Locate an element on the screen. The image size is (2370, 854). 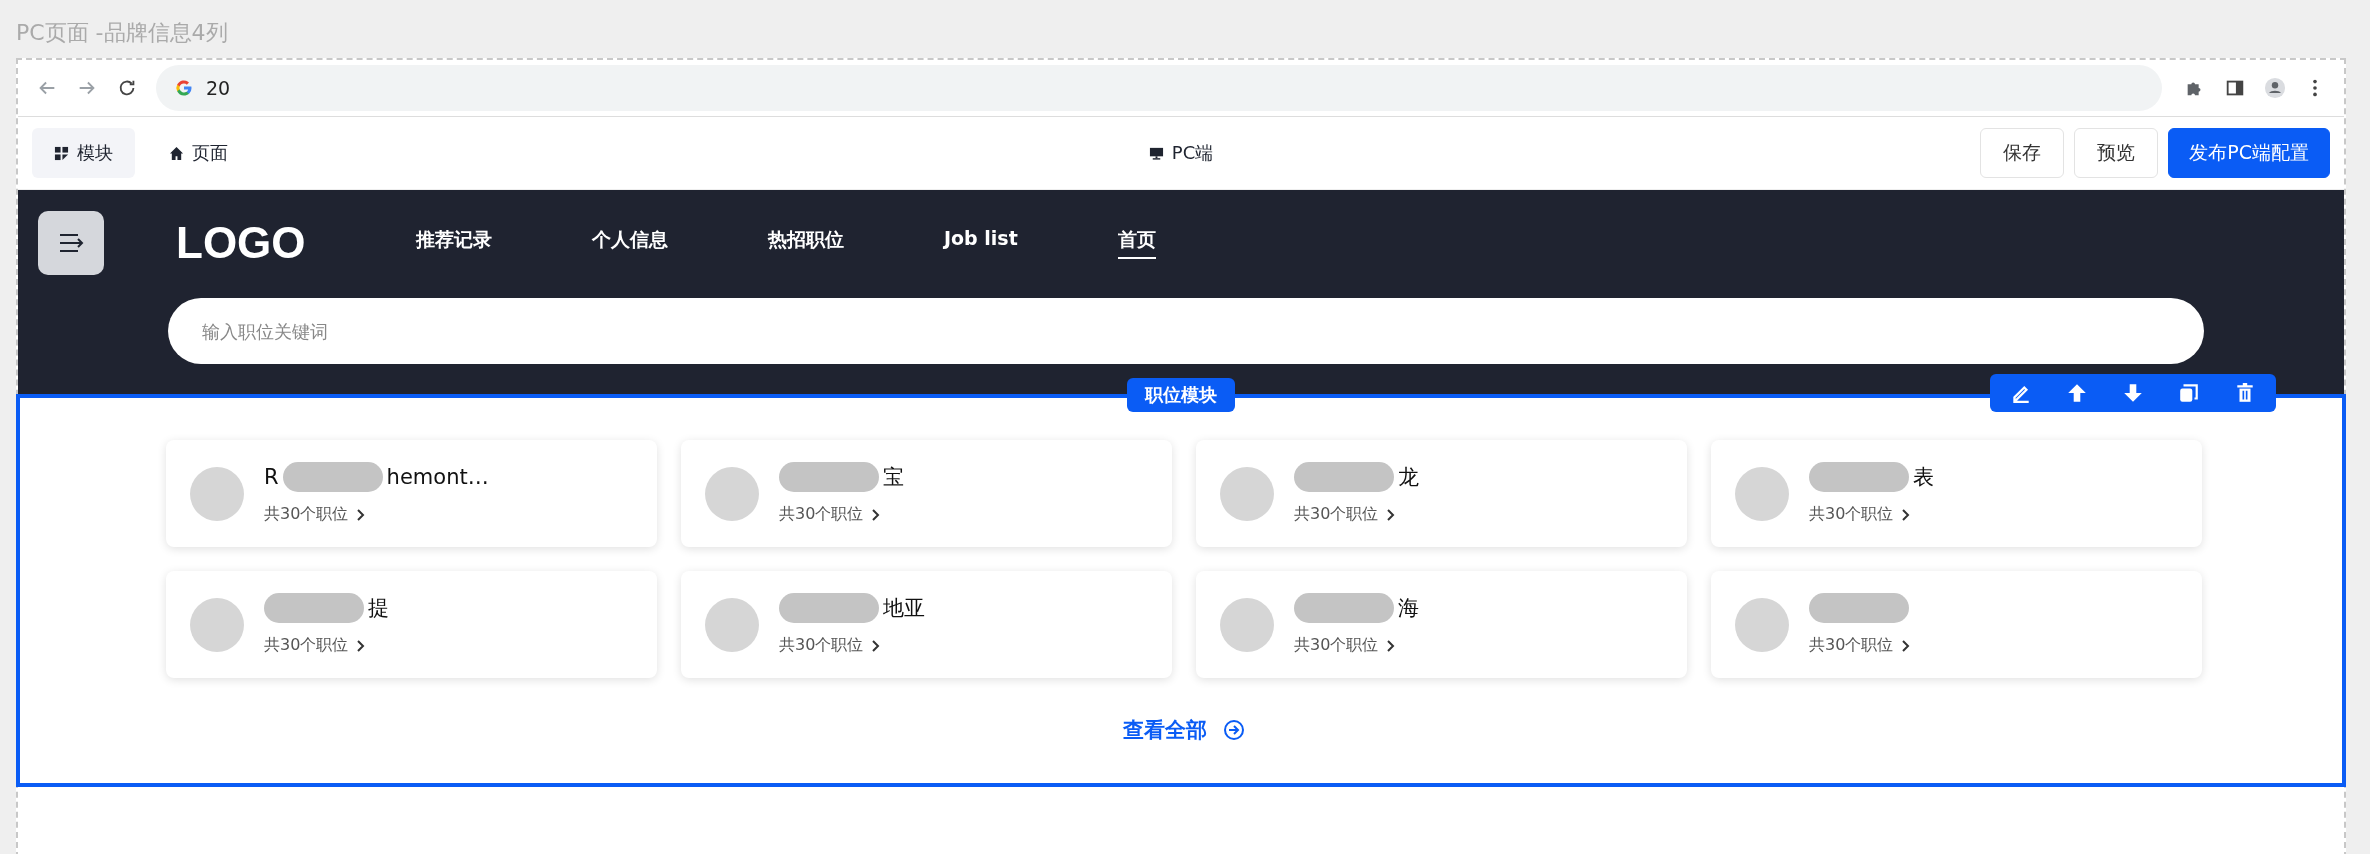
device-label: PC端 is located at coordinates (1192, 153).